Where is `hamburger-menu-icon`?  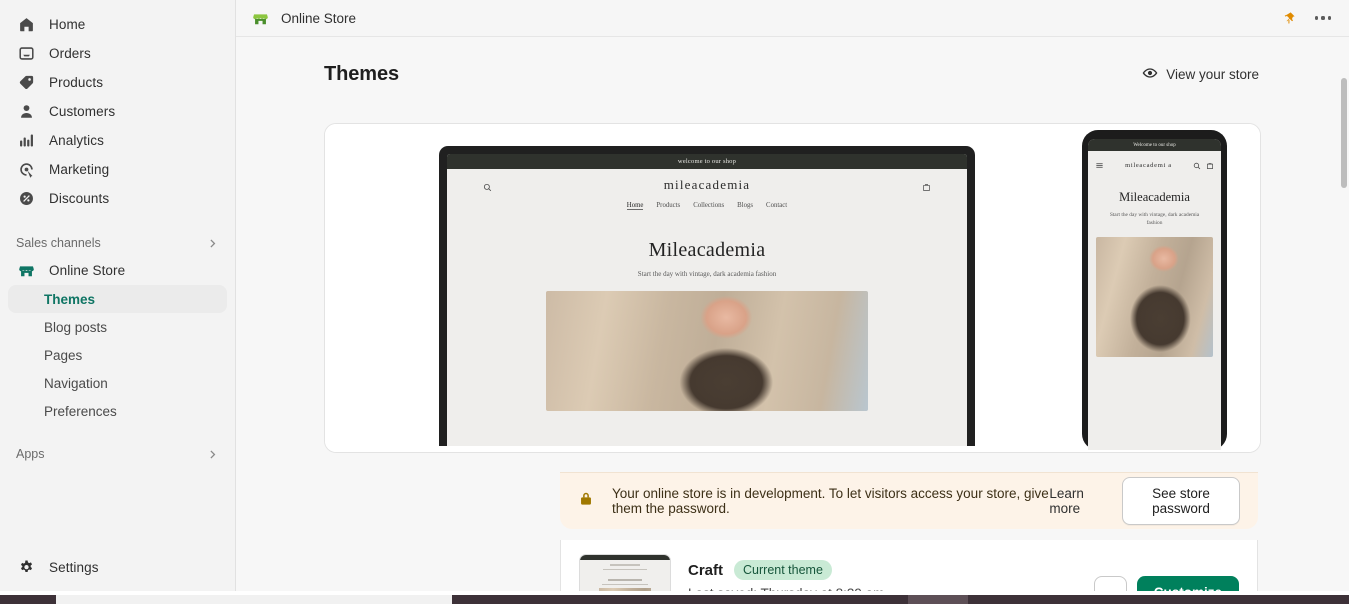
hamburger-menu-icon is located at coordinates (1099, 166).